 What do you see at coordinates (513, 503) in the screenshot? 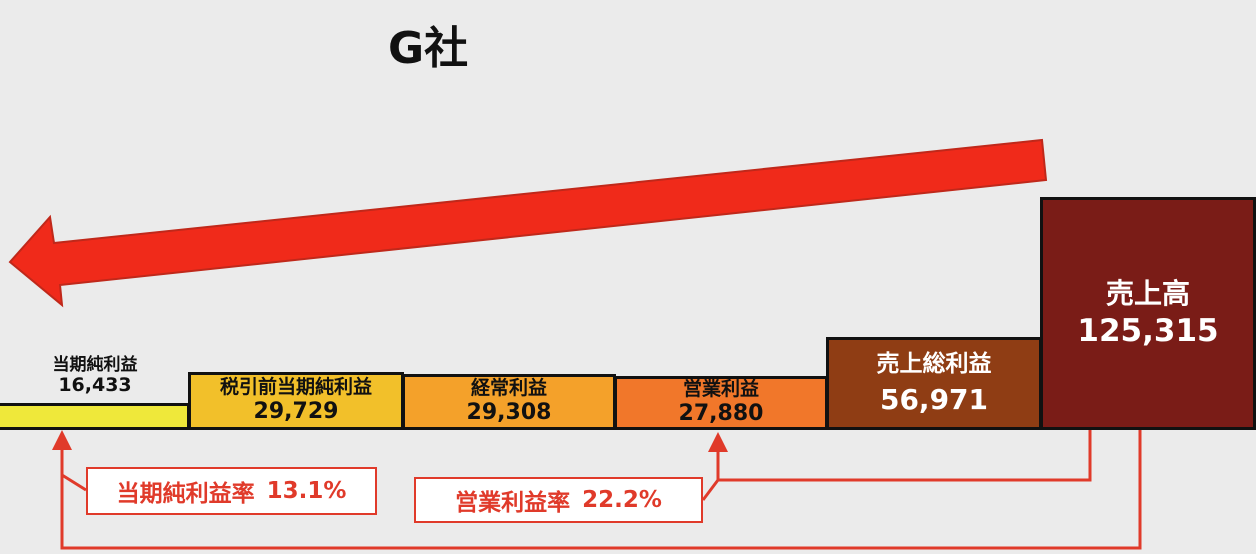
I see `operating-margin-label: 営業利益率` at bounding box center [513, 503].